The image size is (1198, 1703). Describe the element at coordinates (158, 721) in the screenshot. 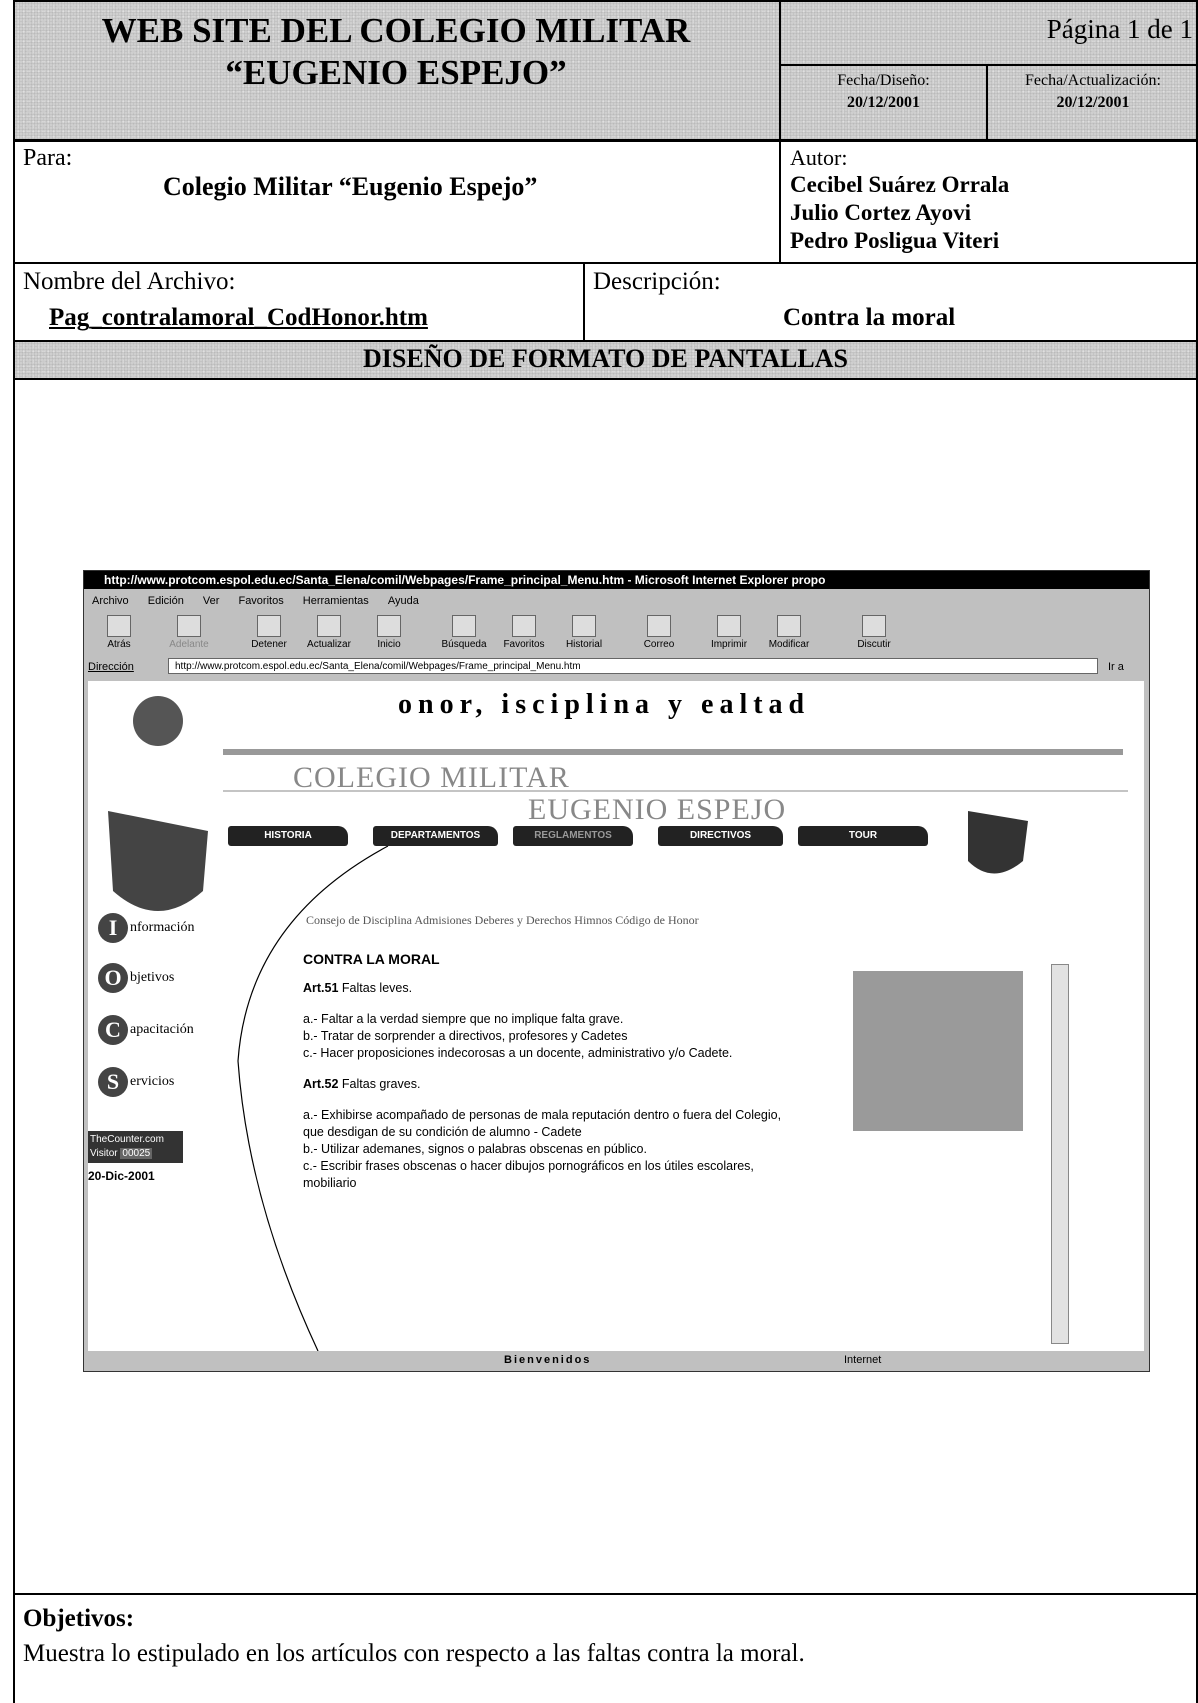

I see `helmet-icon` at that location.